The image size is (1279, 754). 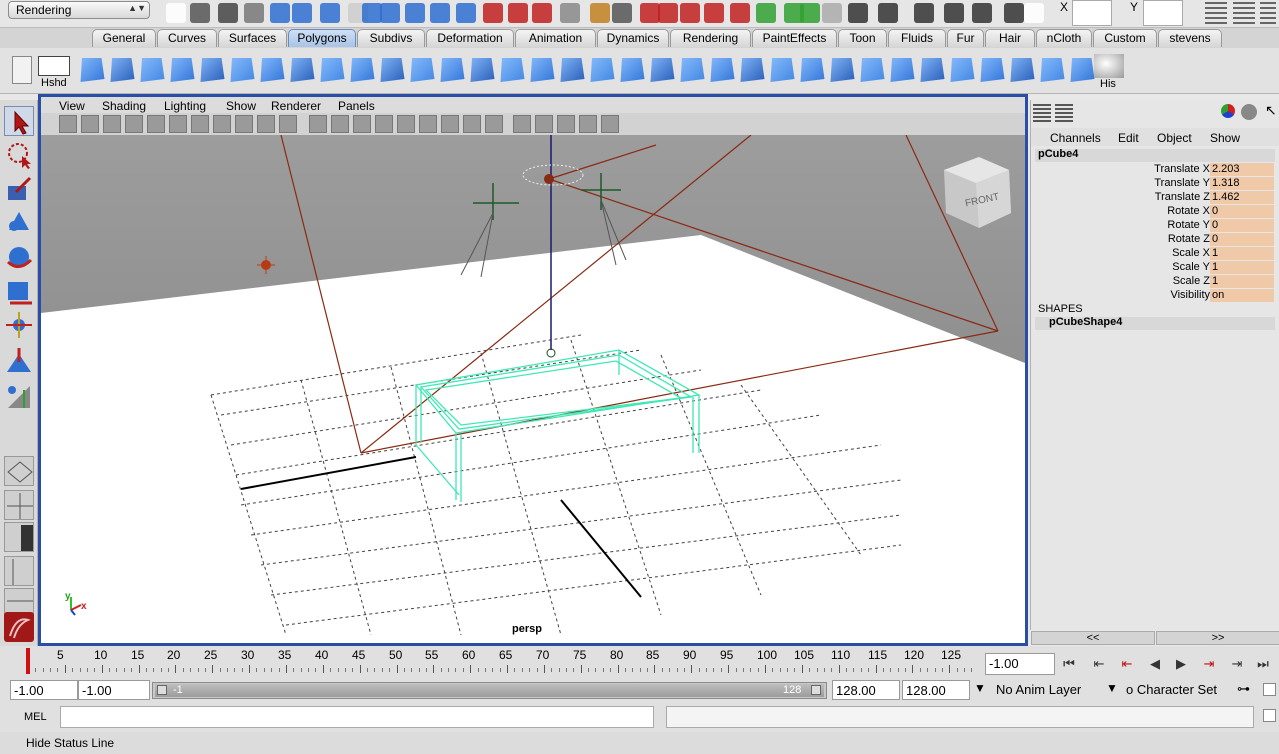 I want to click on hypershade-icon, so click(x=54, y=66).